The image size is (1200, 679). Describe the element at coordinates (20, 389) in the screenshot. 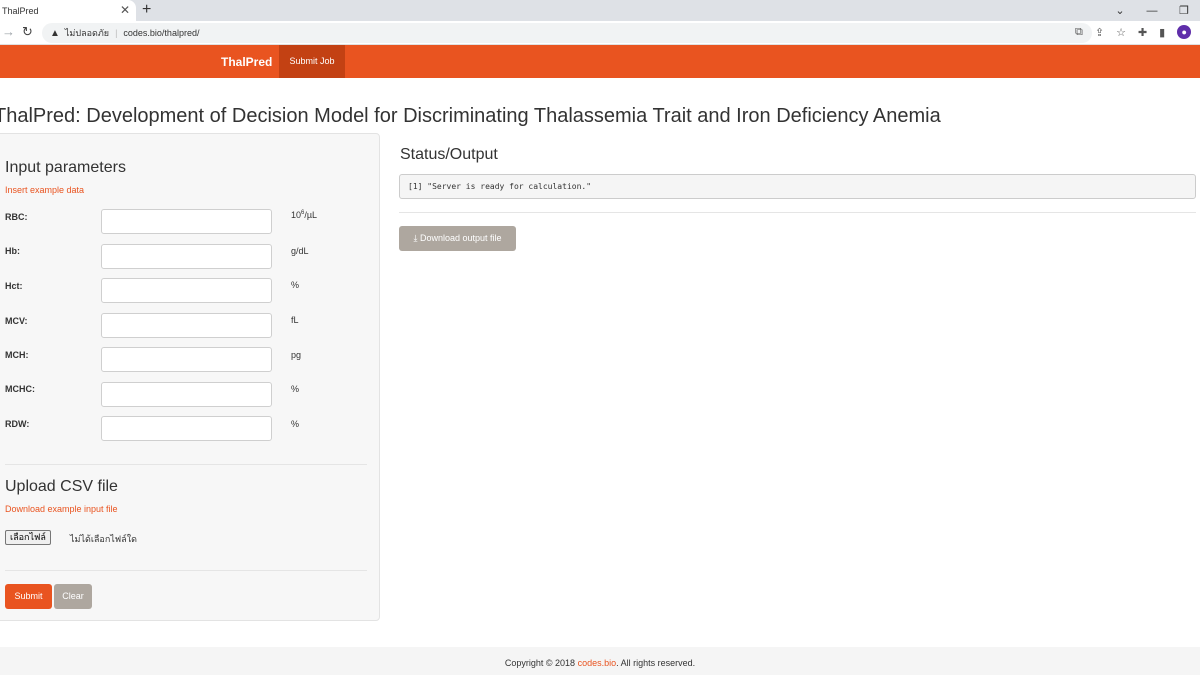

I see `field-label-mchc: MCHC:` at that location.